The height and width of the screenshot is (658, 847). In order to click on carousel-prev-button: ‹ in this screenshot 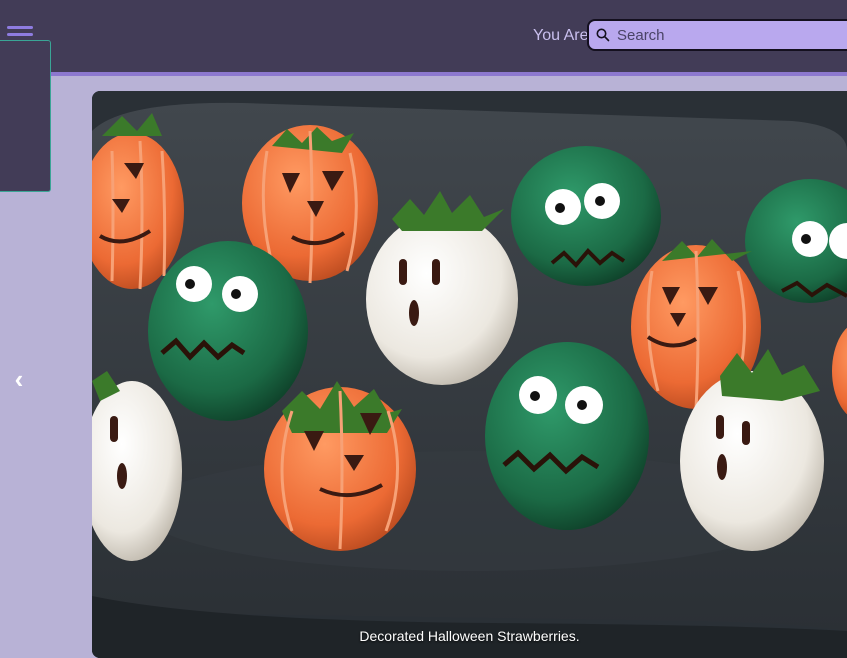, I will do `click(19, 379)`.